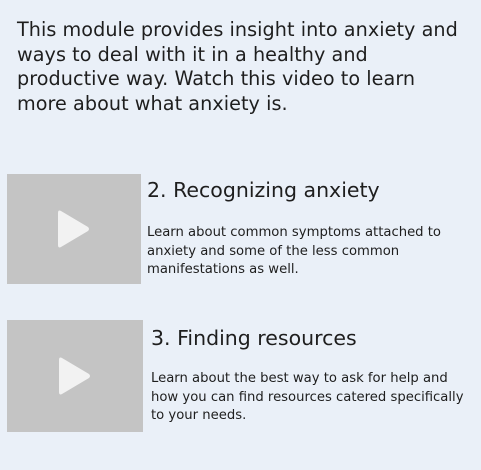 This screenshot has width=481, height=470. What do you see at coordinates (254, 338) in the screenshot?
I see `module-title: 3. Finding resources` at bounding box center [254, 338].